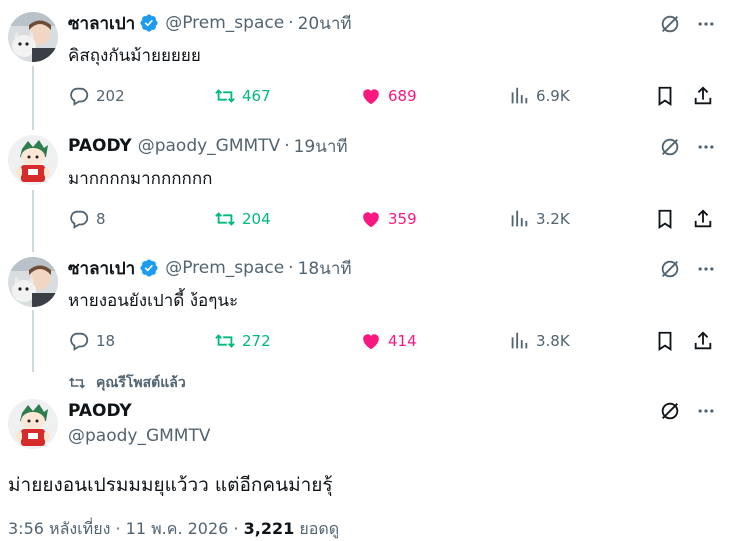  I want to click on views-button: 6.9K, so click(539, 96).